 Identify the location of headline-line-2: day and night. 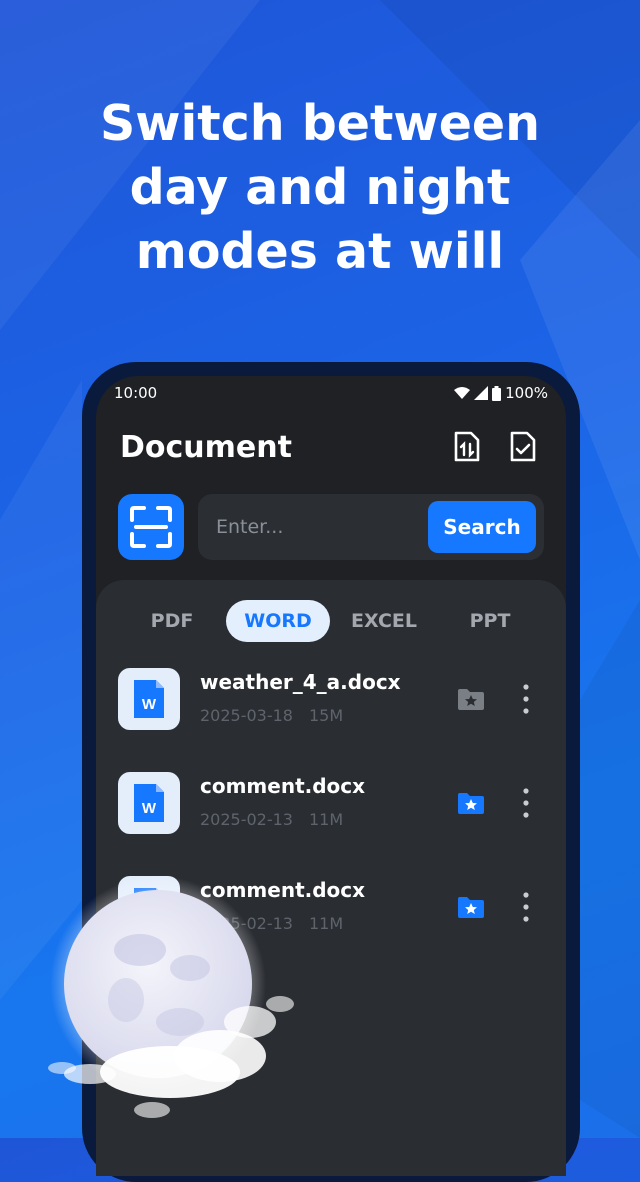
(320, 187).